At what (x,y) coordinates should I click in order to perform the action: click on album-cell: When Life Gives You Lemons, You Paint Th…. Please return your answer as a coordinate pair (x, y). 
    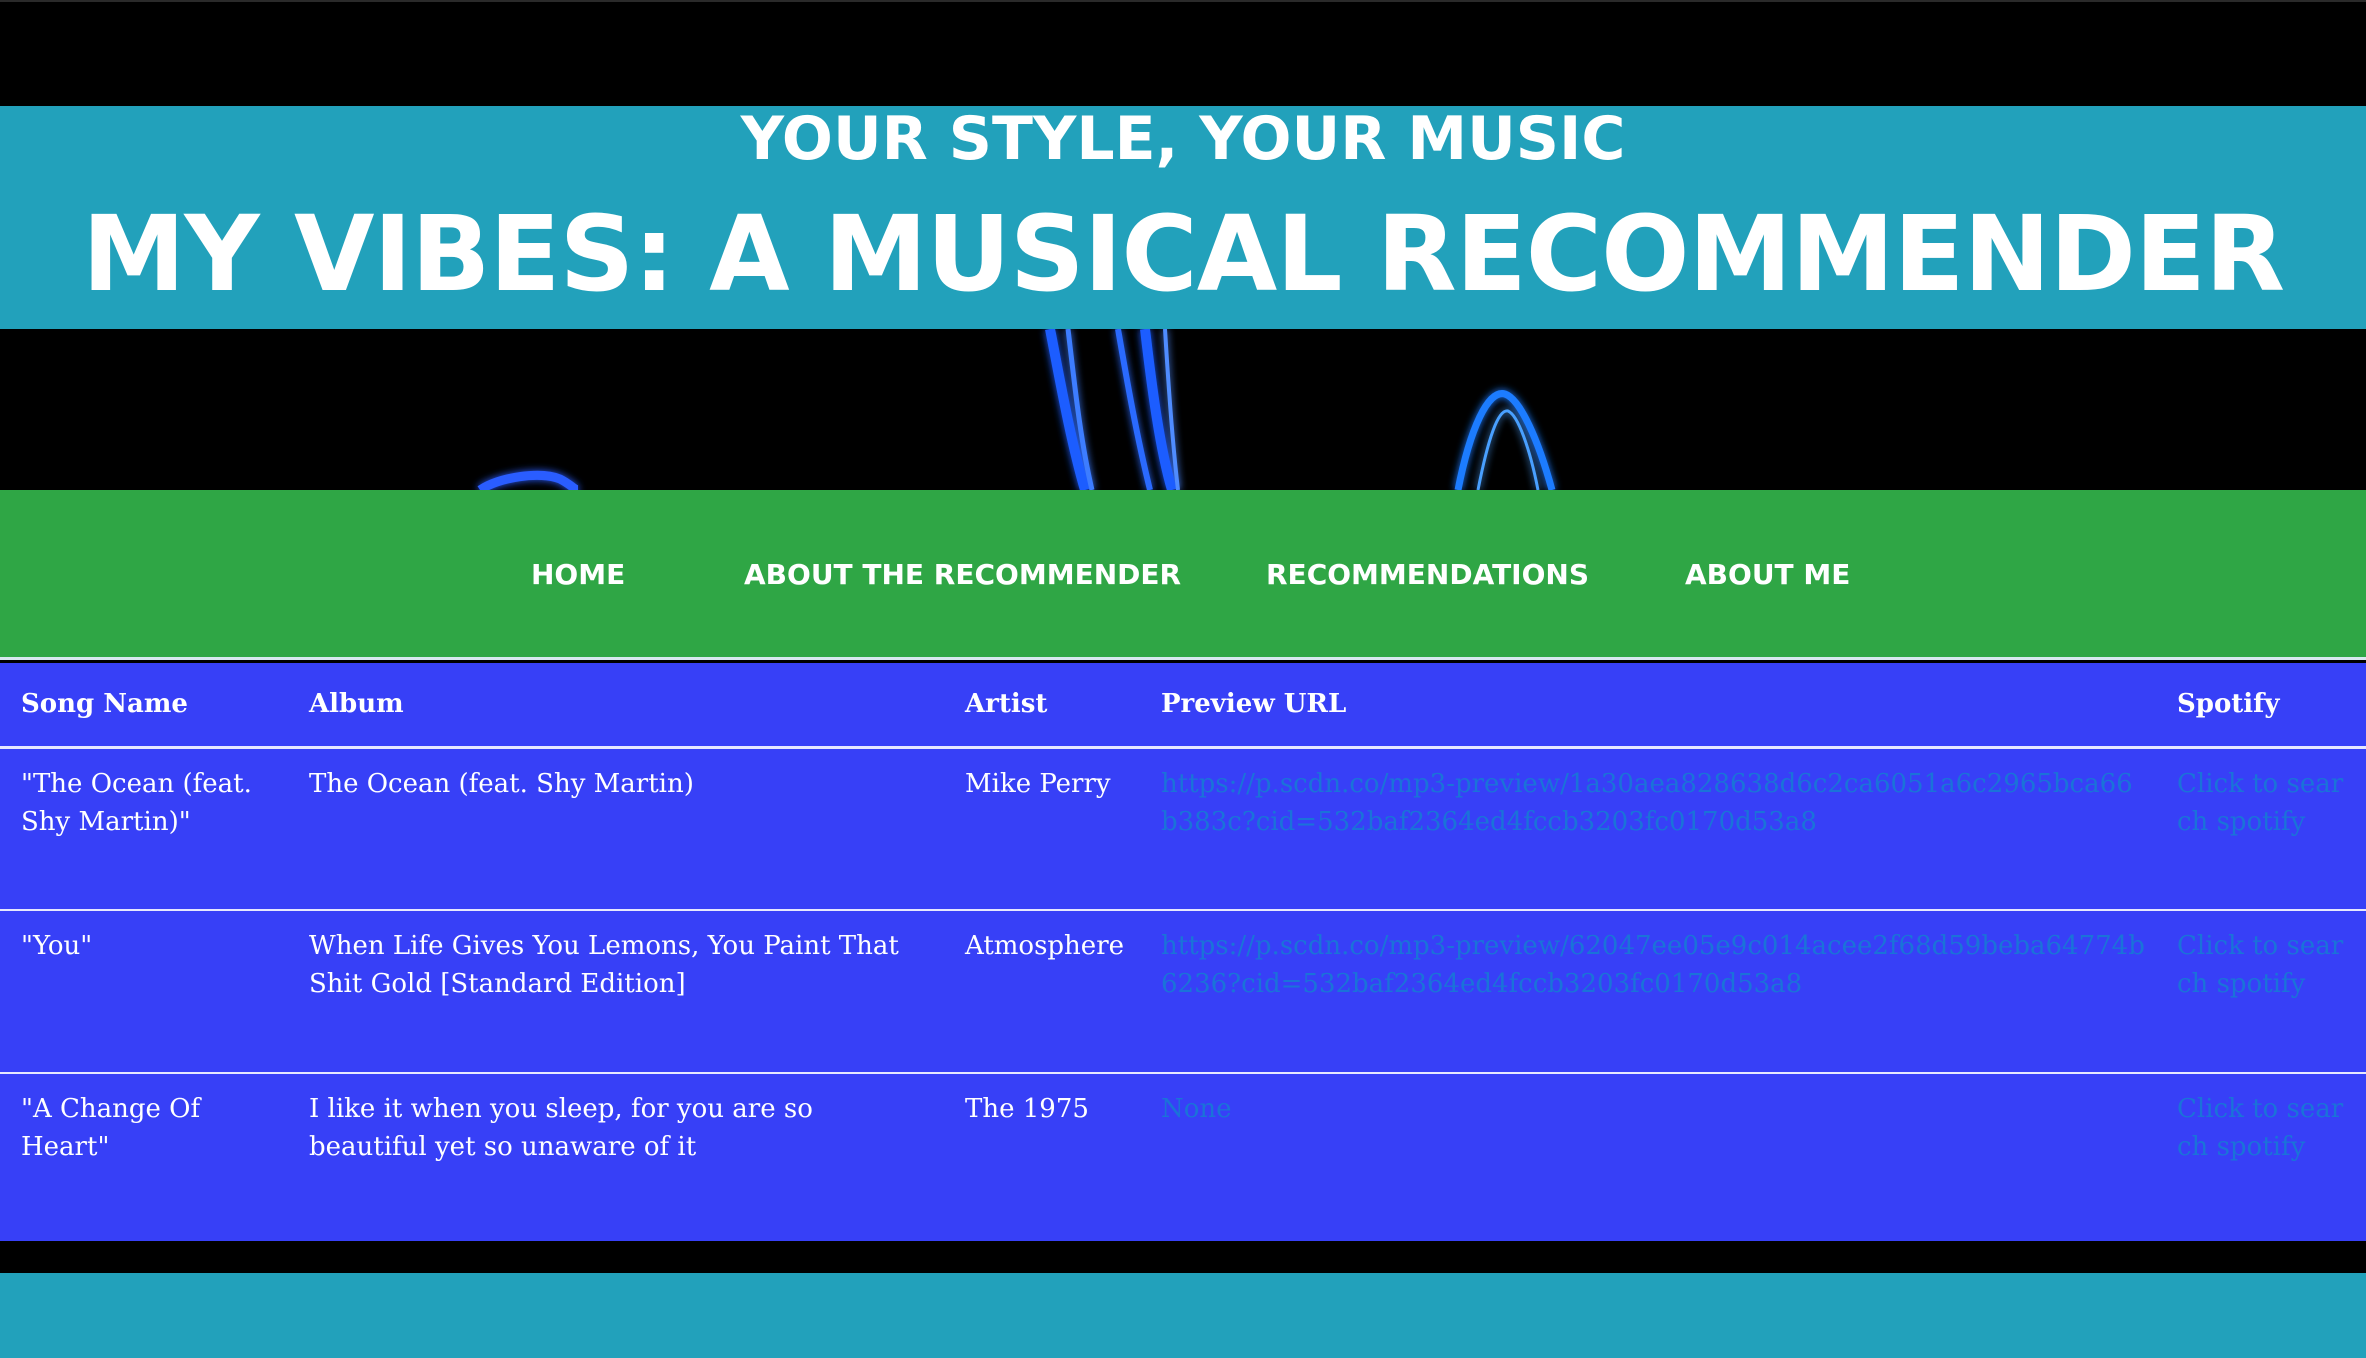
    Looking at the image, I should click on (616, 992).